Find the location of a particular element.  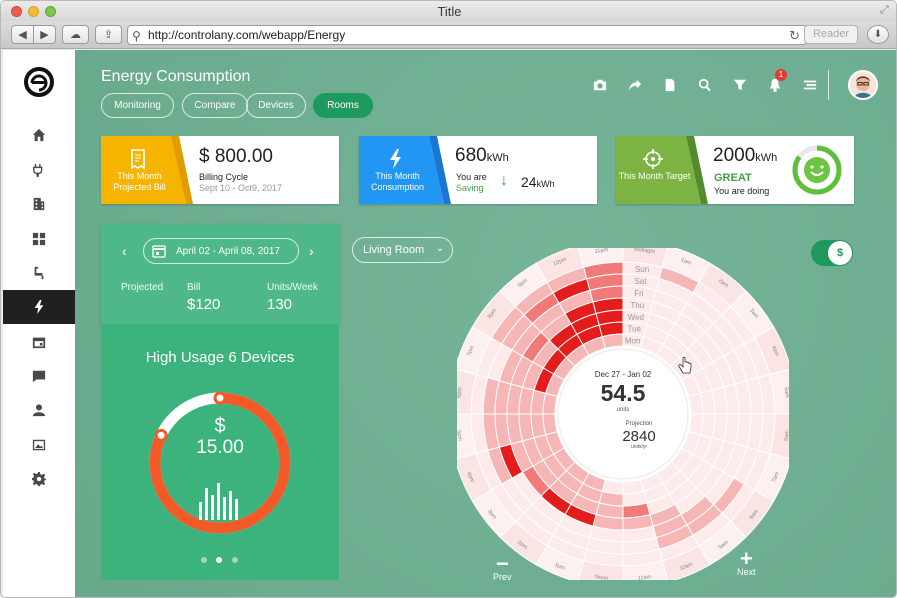

downloads-icon: ⬇ is located at coordinates (878, 34).